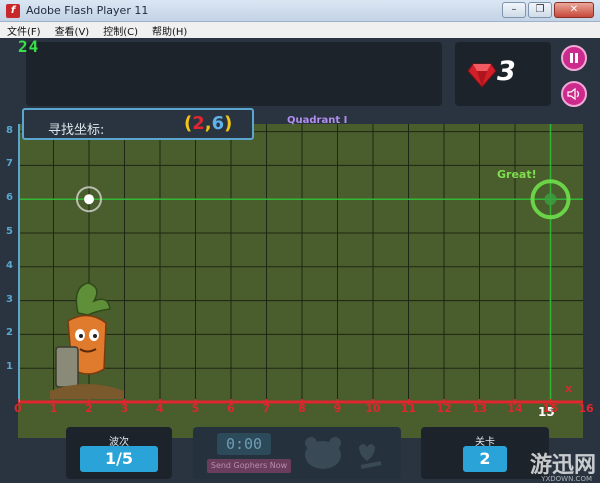 The image size is (600, 483). Describe the element at coordinates (87, 10) in the screenshot. I see `window-title: Adobe Flash Player 11` at that location.